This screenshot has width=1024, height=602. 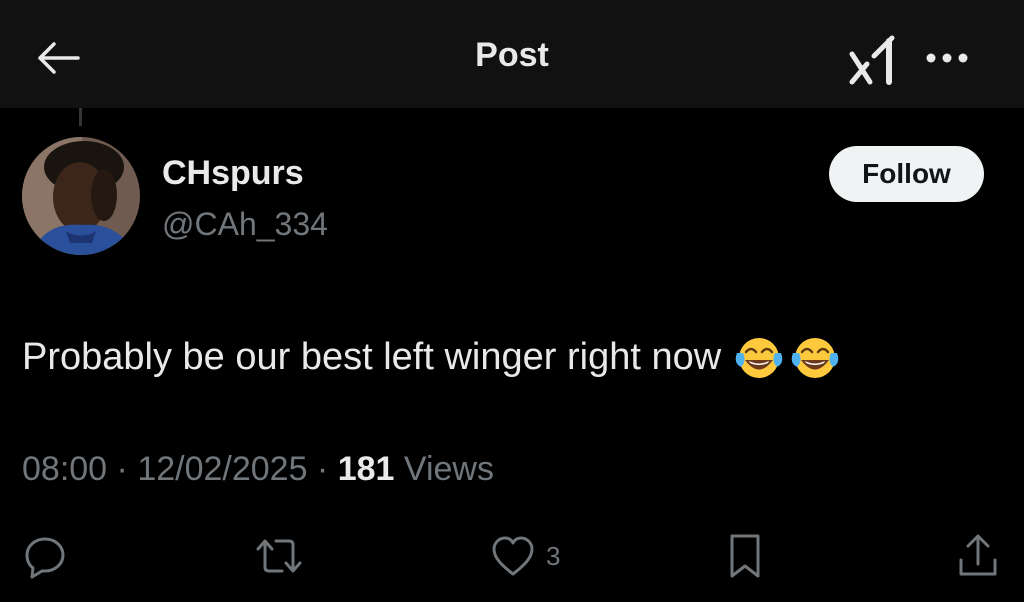 I want to click on post-date: 12/02/2025, so click(x=222, y=469).